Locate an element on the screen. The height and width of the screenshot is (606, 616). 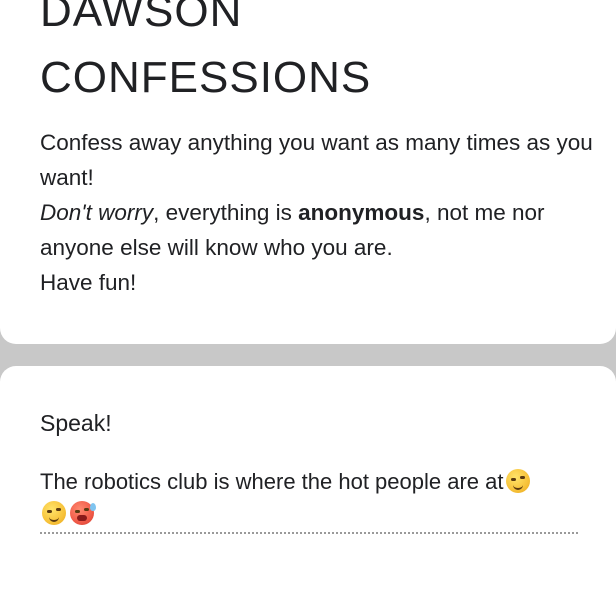
description-line3: Have fun! is located at coordinates (88, 282).